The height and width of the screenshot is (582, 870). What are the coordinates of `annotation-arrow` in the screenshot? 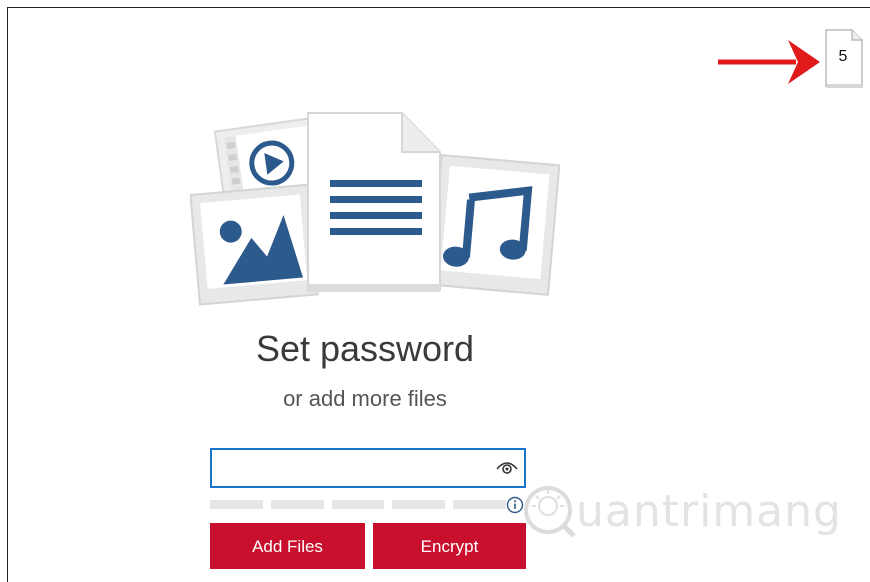 It's located at (769, 62).